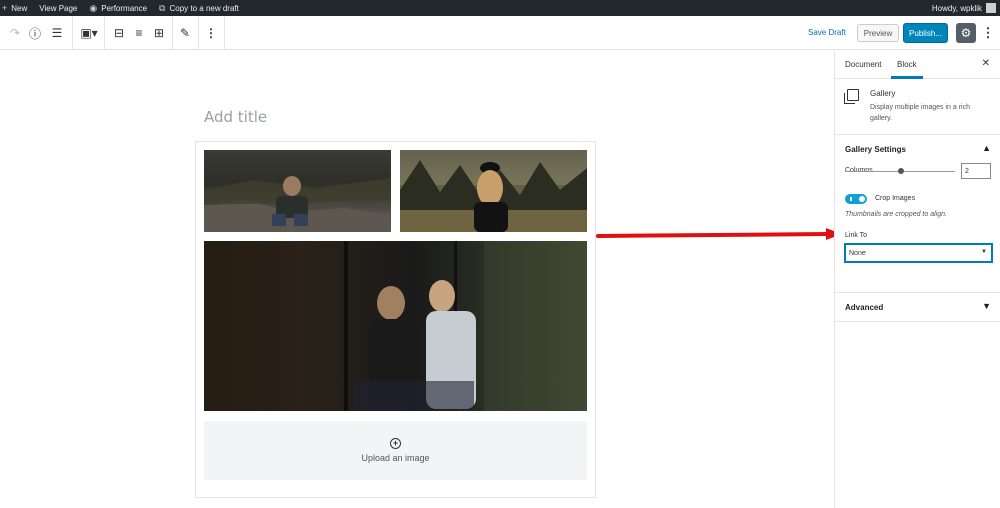  What do you see at coordinates (878, 33) in the screenshot?
I see `preview-button: Preview` at bounding box center [878, 33].